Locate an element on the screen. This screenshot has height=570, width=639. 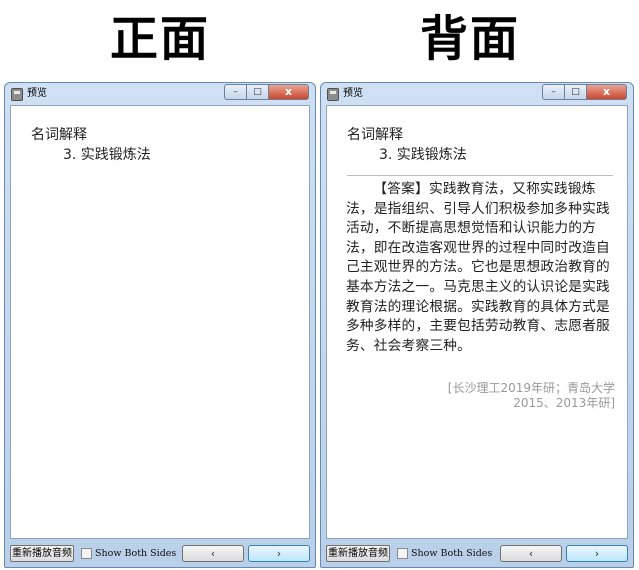
answer-divider is located at coordinates (480, 175).